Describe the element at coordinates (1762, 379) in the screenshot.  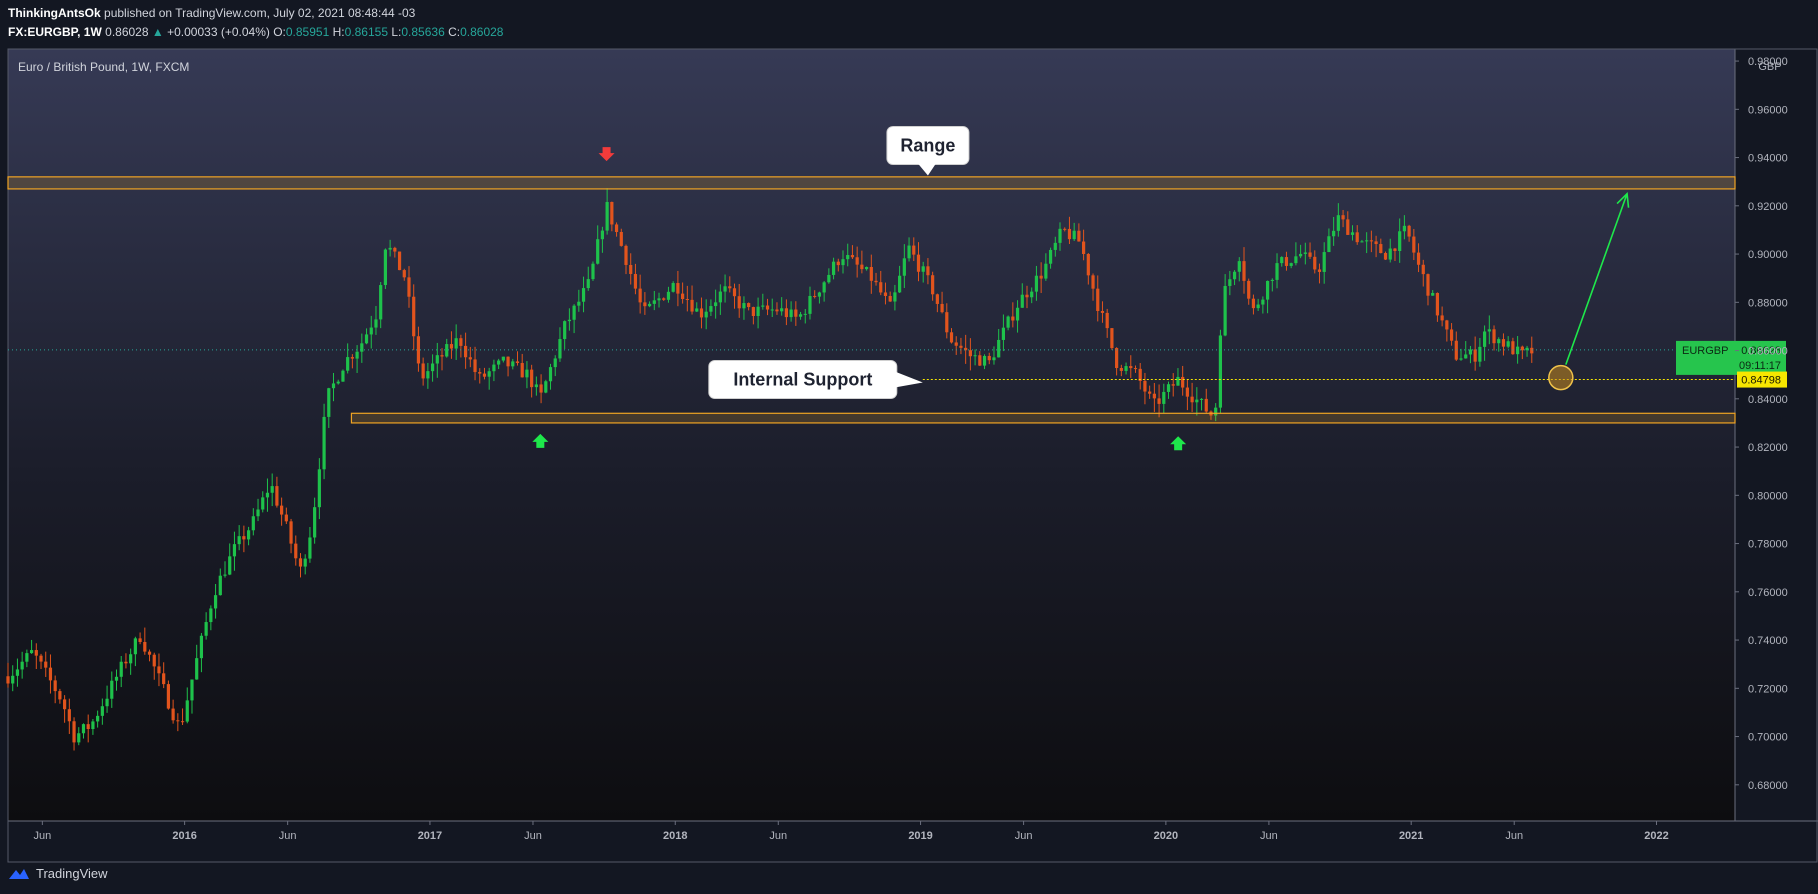
I see `support-price-tag: 0.84798` at that location.